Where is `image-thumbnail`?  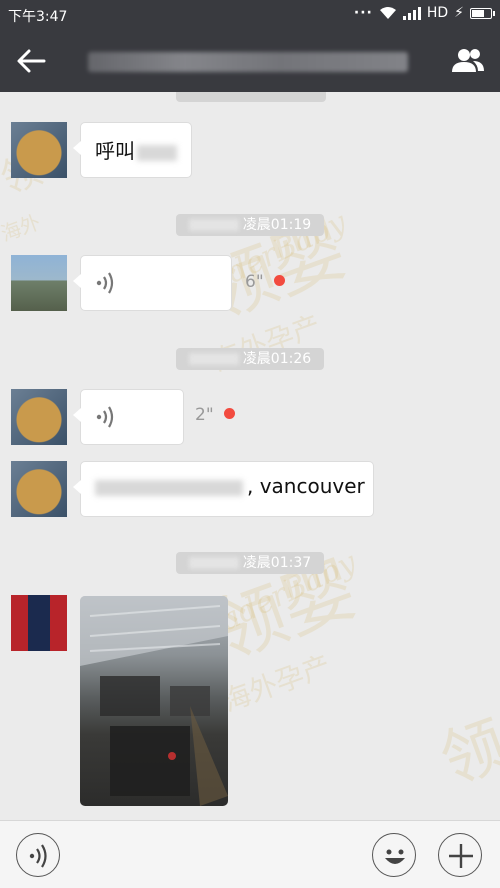 image-thumbnail is located at coordinates (154, 701).